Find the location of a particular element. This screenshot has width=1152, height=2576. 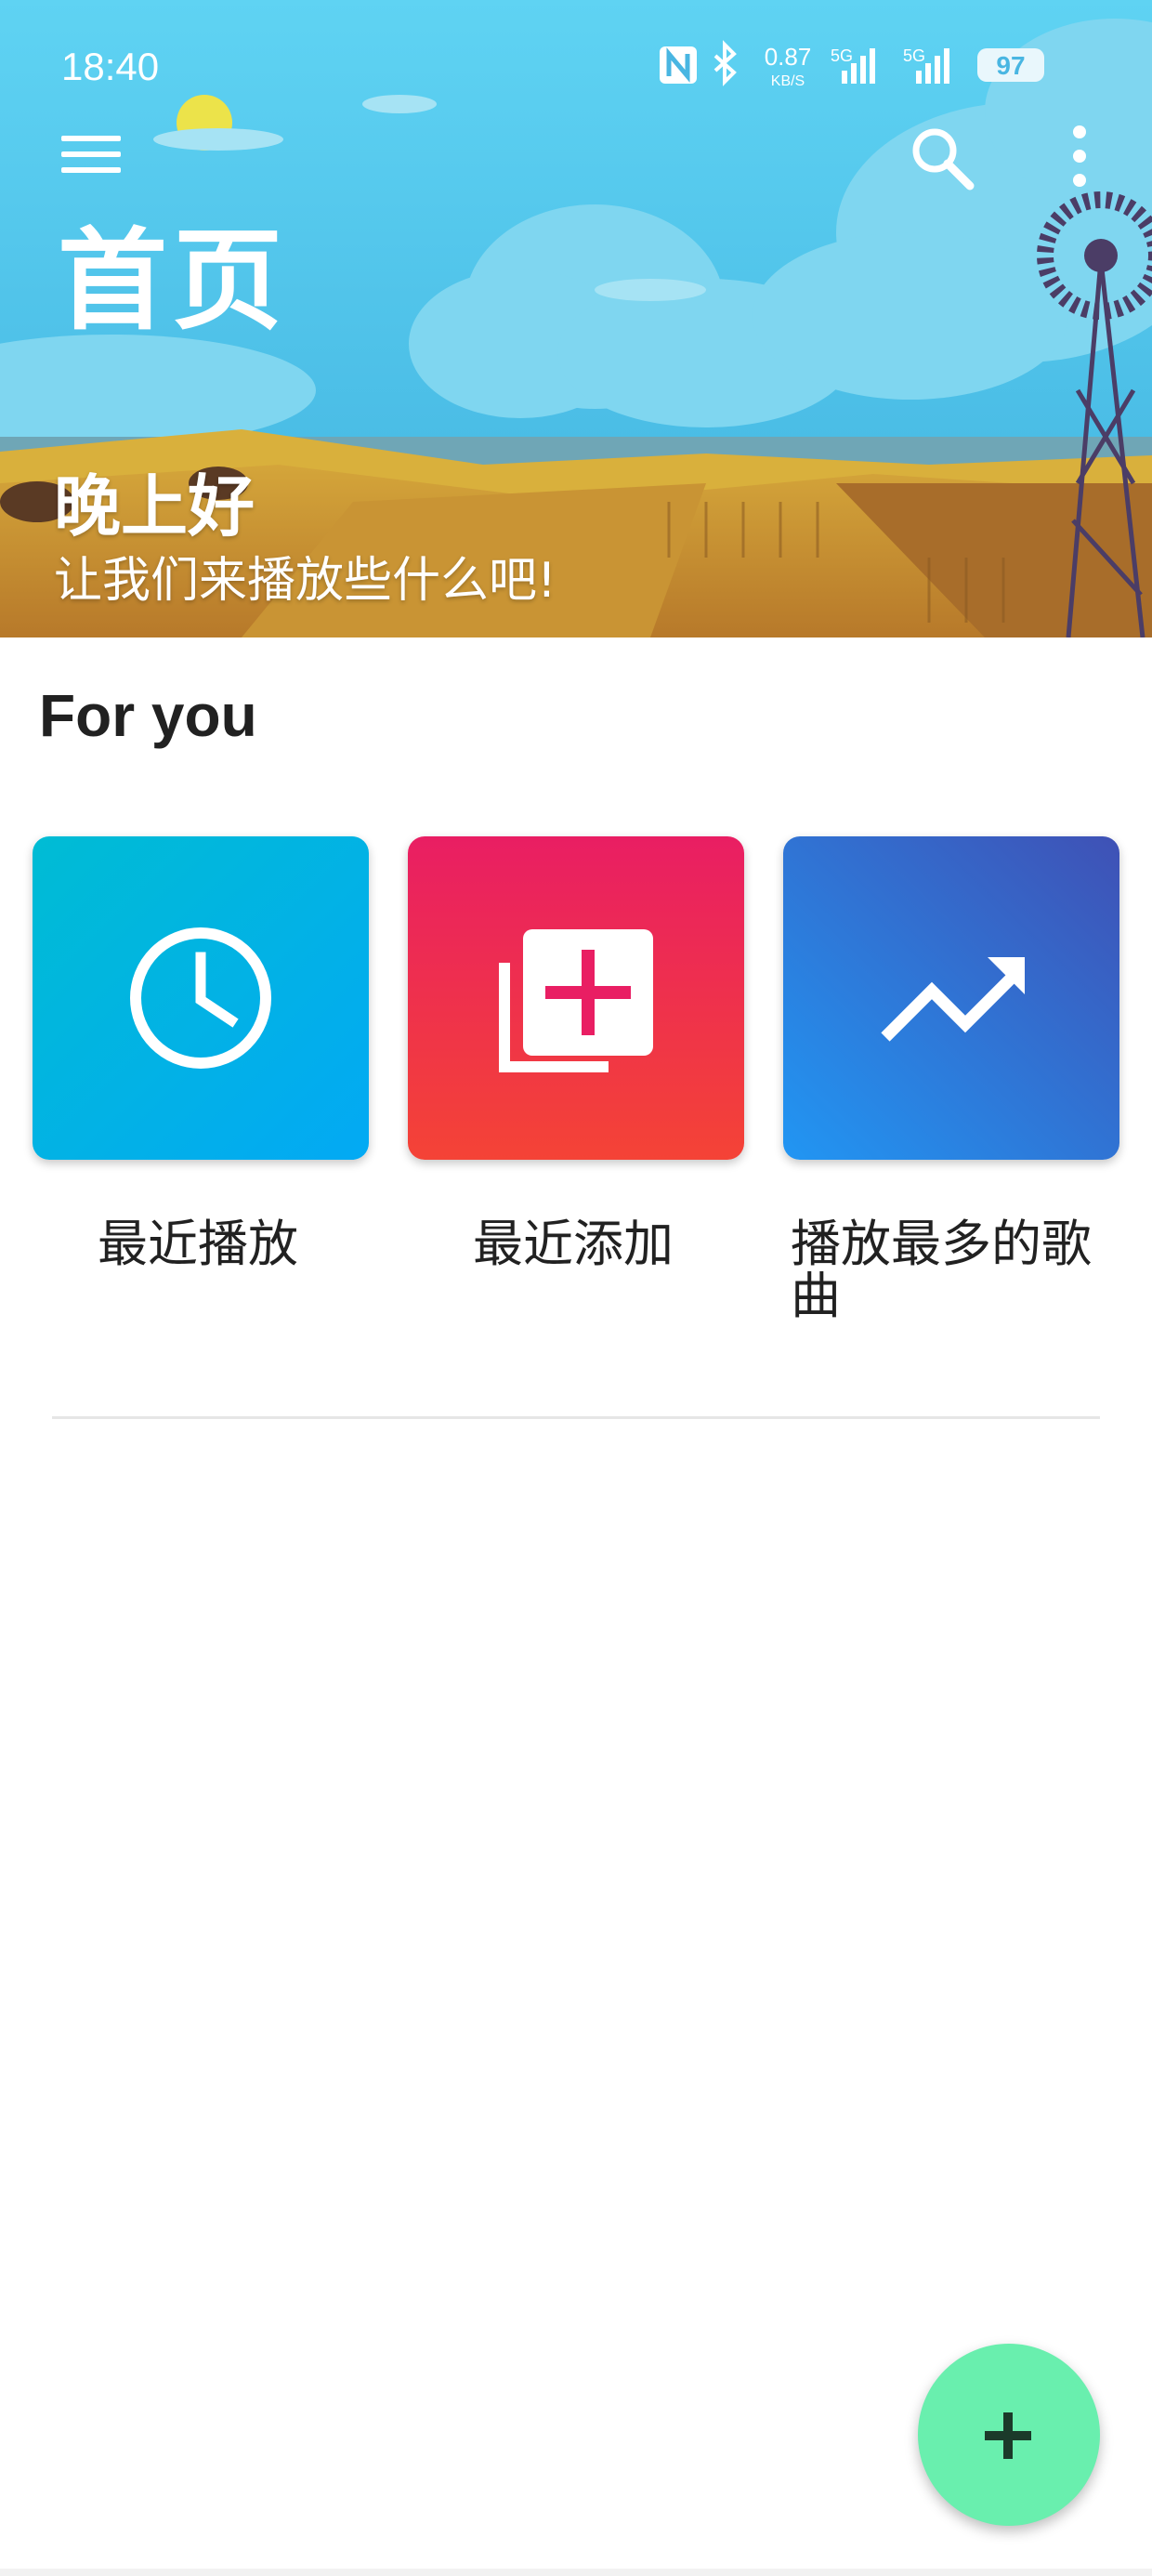

library-add-icon is located at coordinates (576, 1000).